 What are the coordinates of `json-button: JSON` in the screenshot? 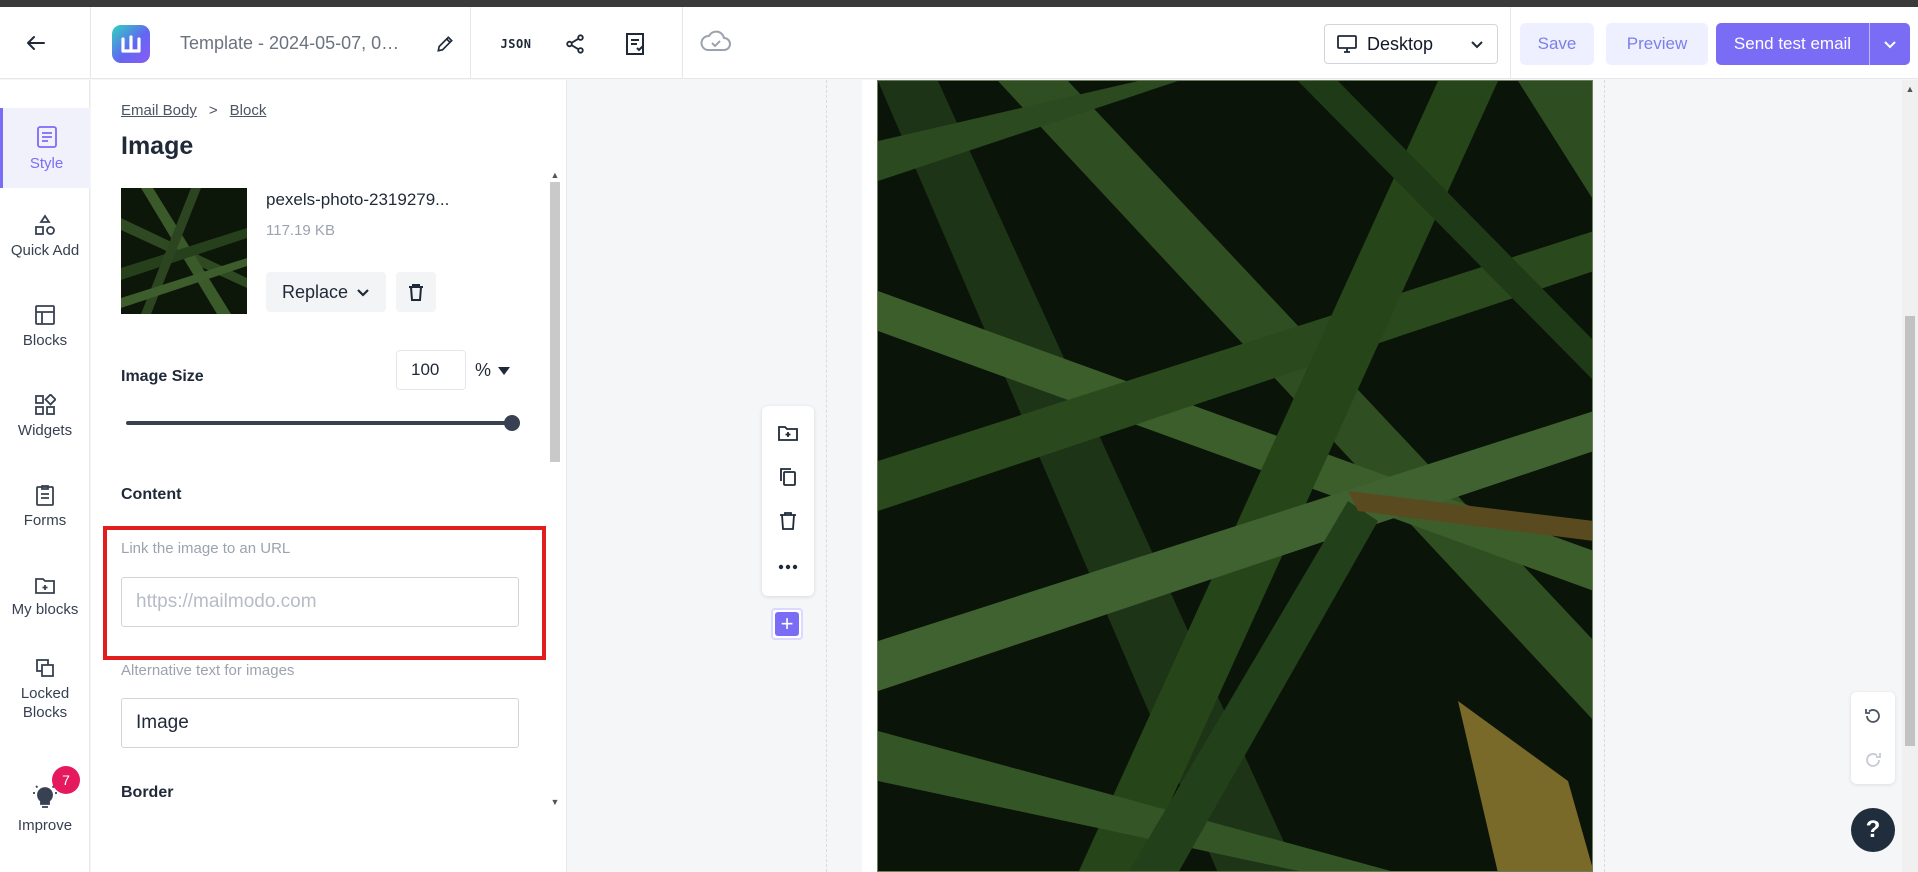 It's located at (516, 44).